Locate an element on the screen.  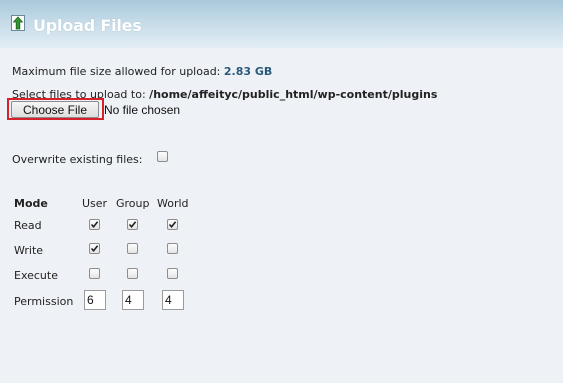
execute-group-checkbox is located at coordinates (132, 273).